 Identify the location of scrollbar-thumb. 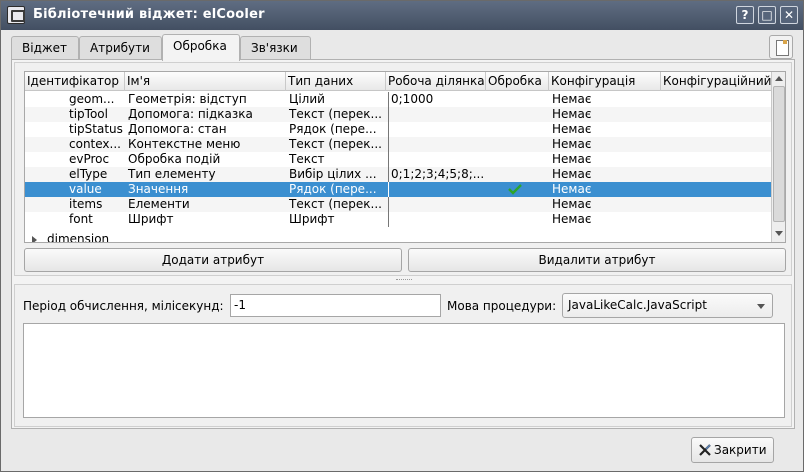
(779, 154).